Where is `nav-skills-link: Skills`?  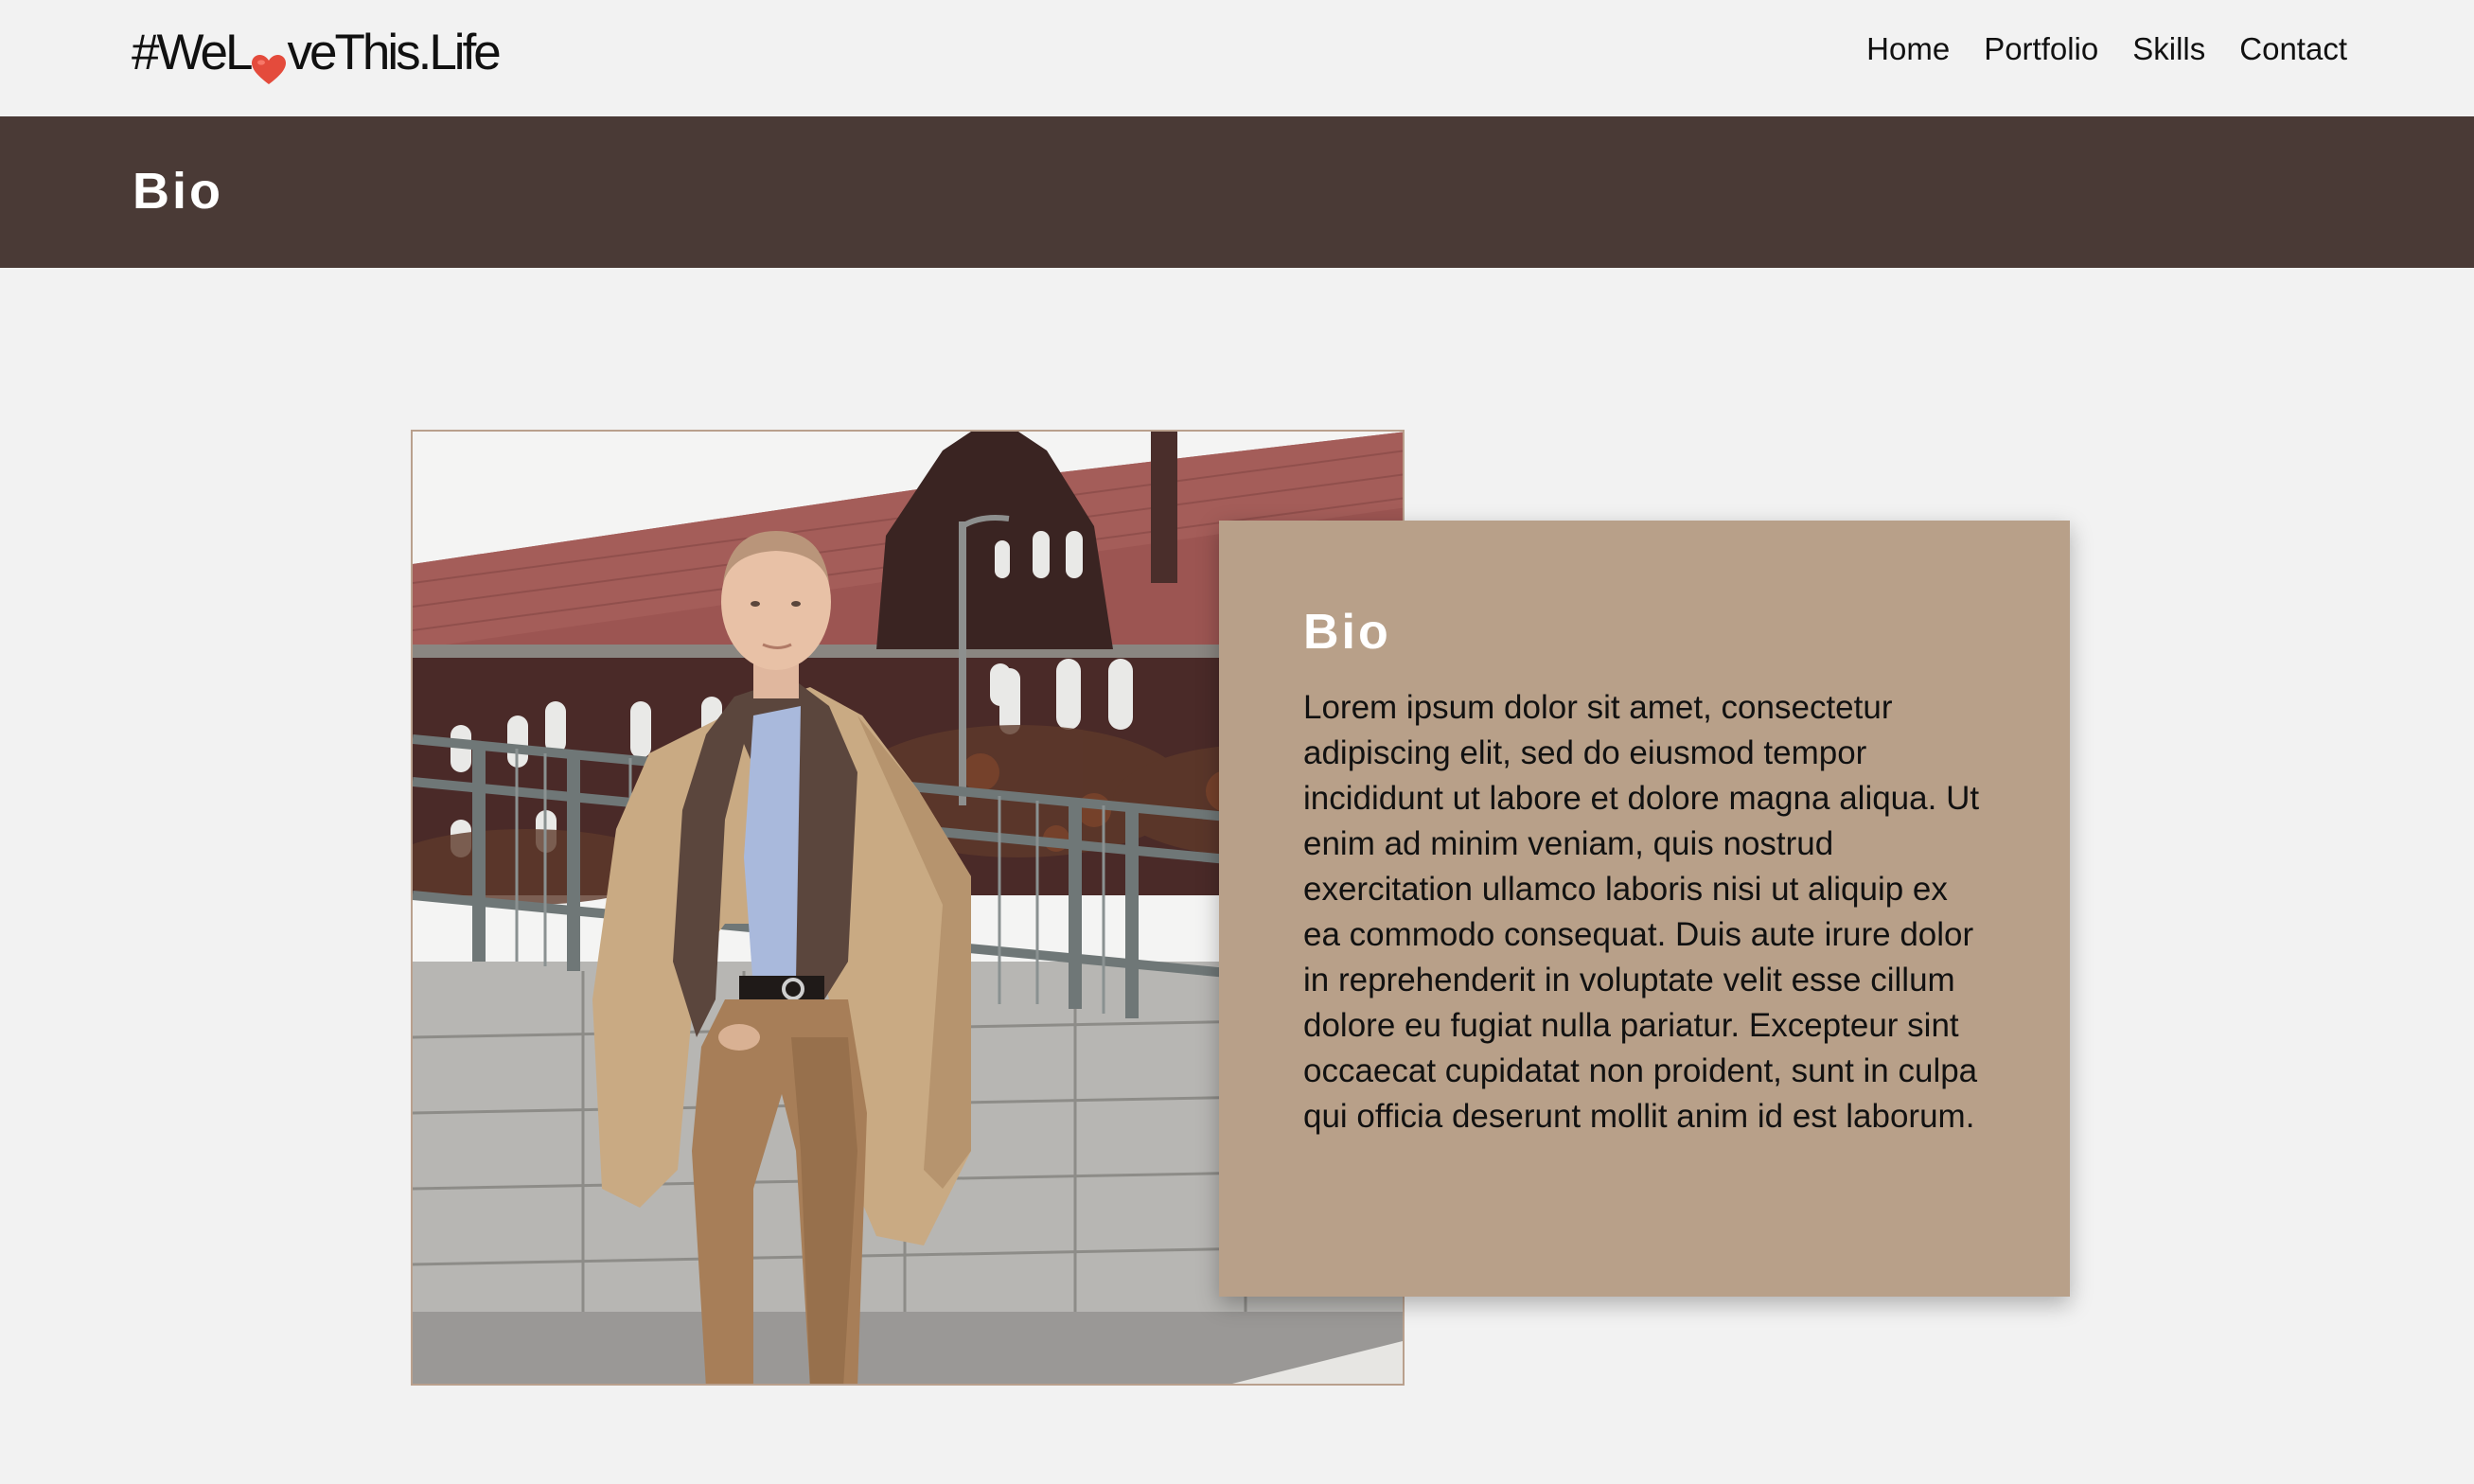 nav-skills-link: Skills is located at coordinates (2168, 49).